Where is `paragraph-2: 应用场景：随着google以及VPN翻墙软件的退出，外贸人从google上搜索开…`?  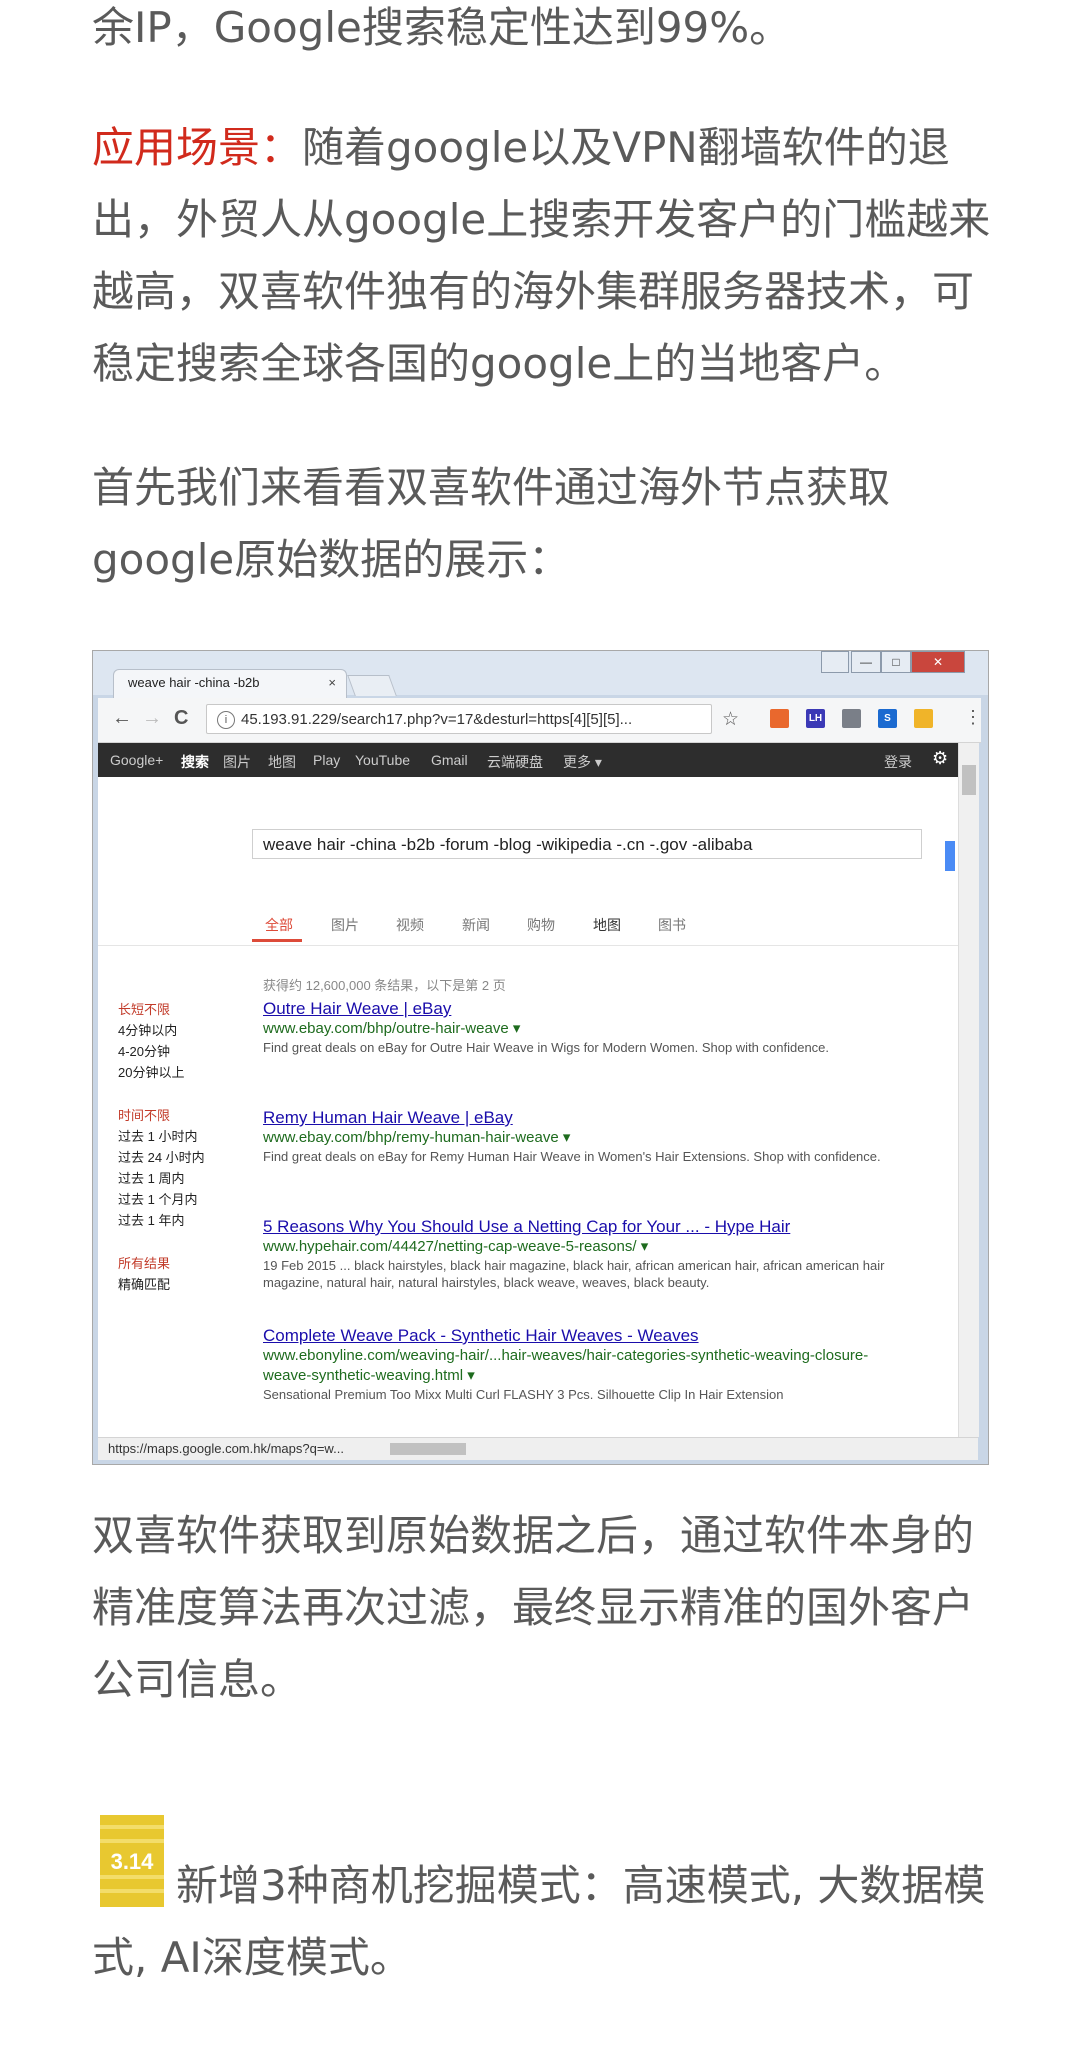
paragraph-2: 应用场景：随着google以及VPN翻墙软件的退出，外贸人从google上搜索开… is located at coordinates (542, 256).